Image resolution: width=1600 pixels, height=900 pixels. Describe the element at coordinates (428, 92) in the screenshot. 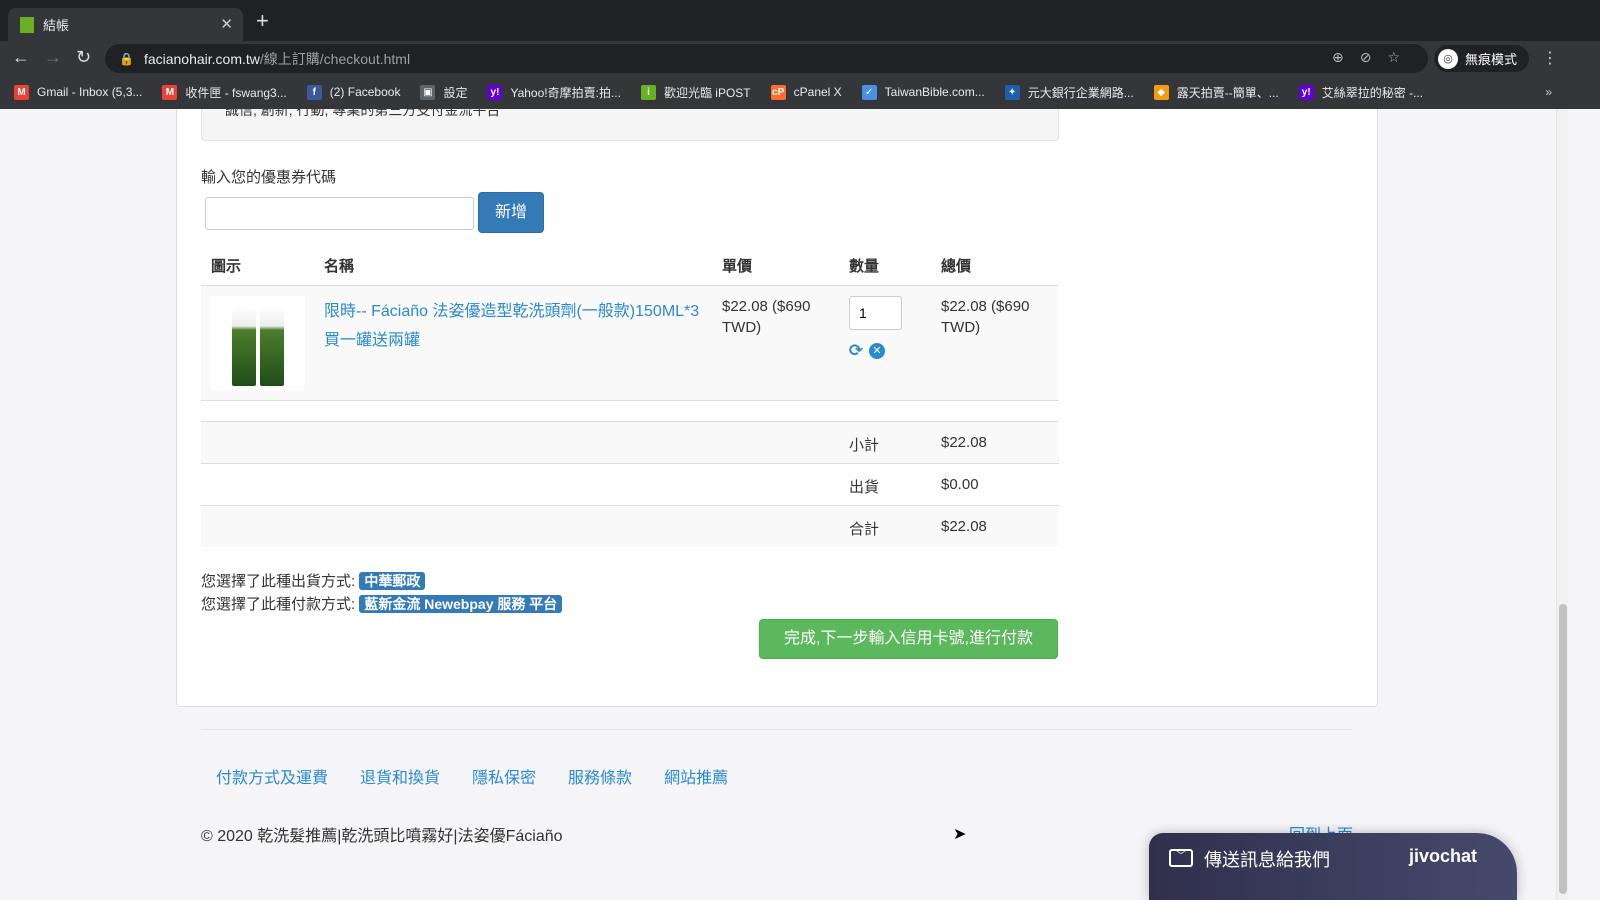

I see `bookmark-icon: ▣` at that location.